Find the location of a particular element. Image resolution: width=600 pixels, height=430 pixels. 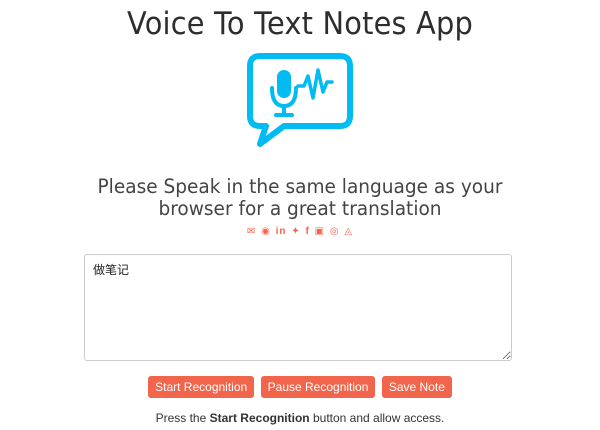

page-title: Voice To Text Notes App is located at coordinates (300, 24).